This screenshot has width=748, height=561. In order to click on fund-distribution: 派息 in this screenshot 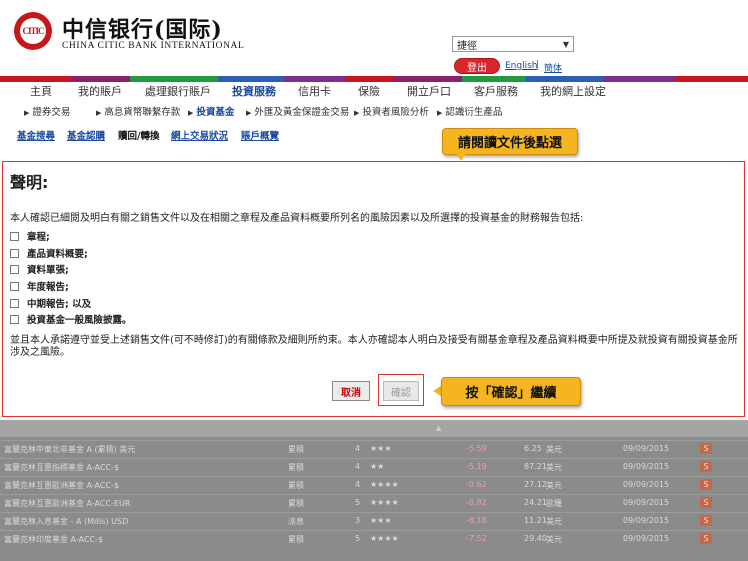, I will do `click(296, 521)`.